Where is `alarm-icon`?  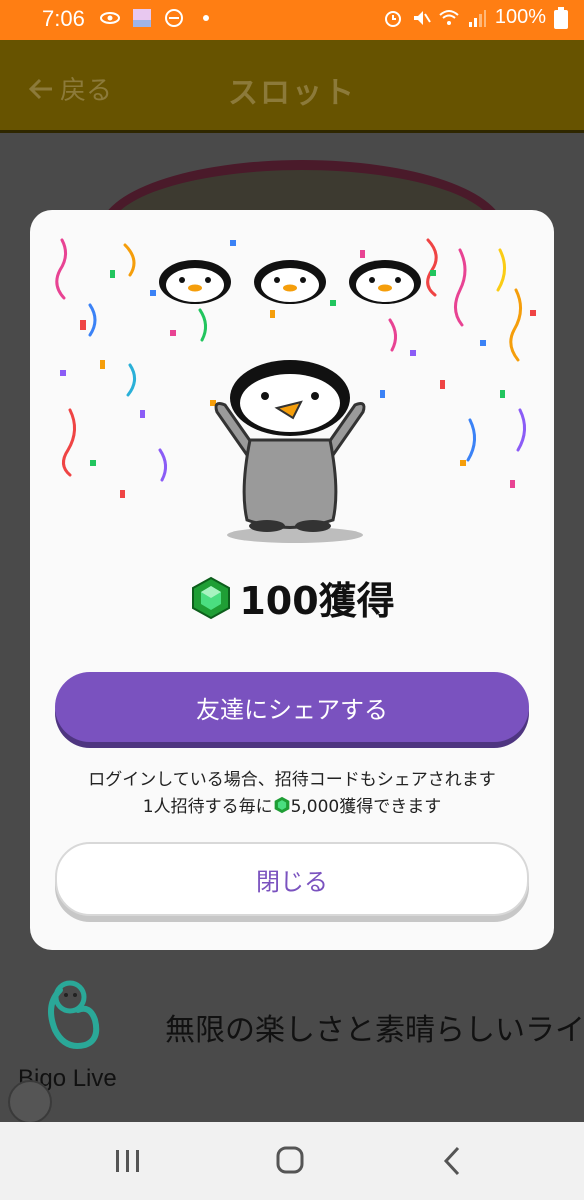
alarm-icon is located at coordinates (392, 18).